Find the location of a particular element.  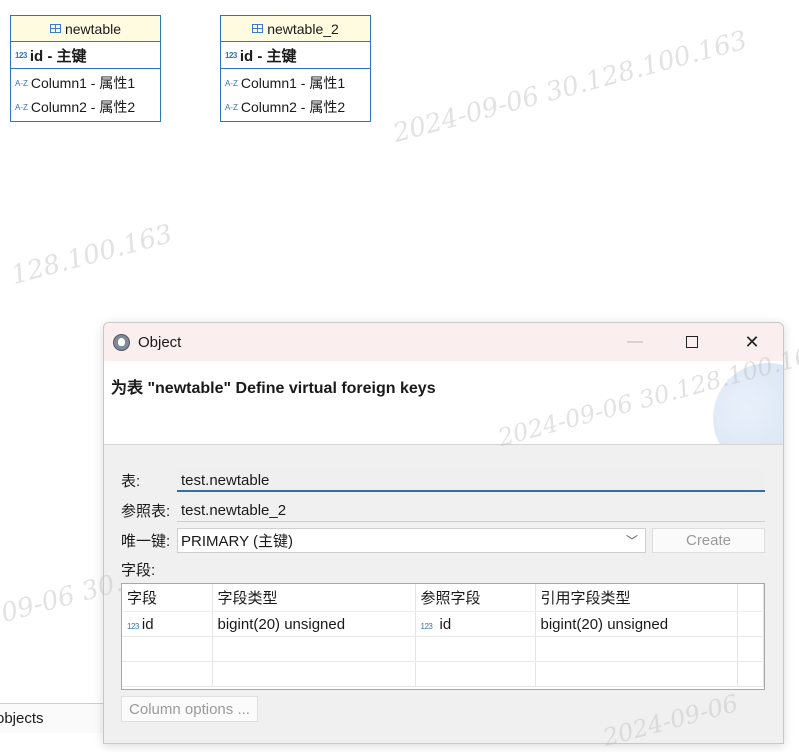

er-table-header: newtable is located at coordinates (85, 29).